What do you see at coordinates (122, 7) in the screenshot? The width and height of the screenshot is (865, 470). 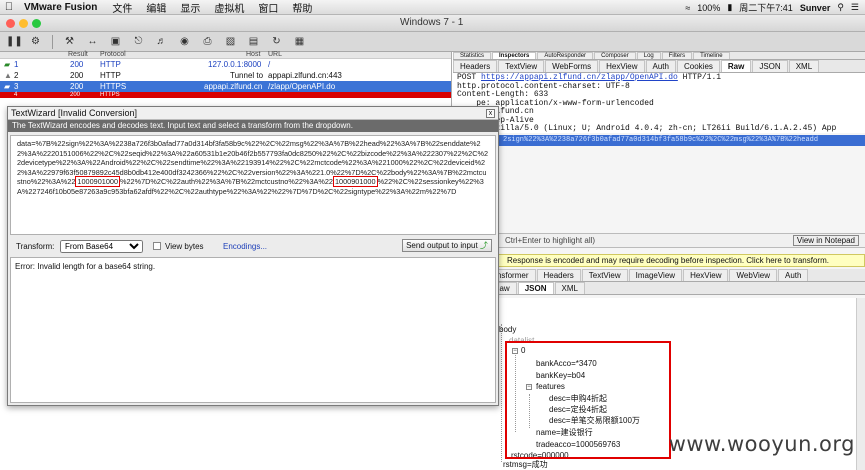 I see `menu-file: 文件` at bounding box center [122, 7].